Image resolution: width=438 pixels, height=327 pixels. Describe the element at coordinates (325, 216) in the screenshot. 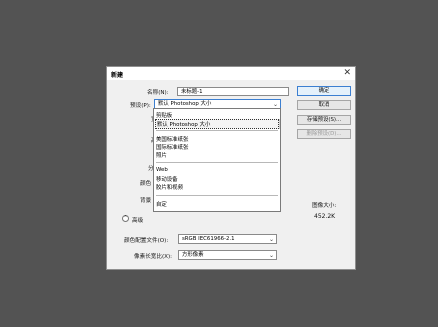

I see `image-size-value: 452.2K` at that location.